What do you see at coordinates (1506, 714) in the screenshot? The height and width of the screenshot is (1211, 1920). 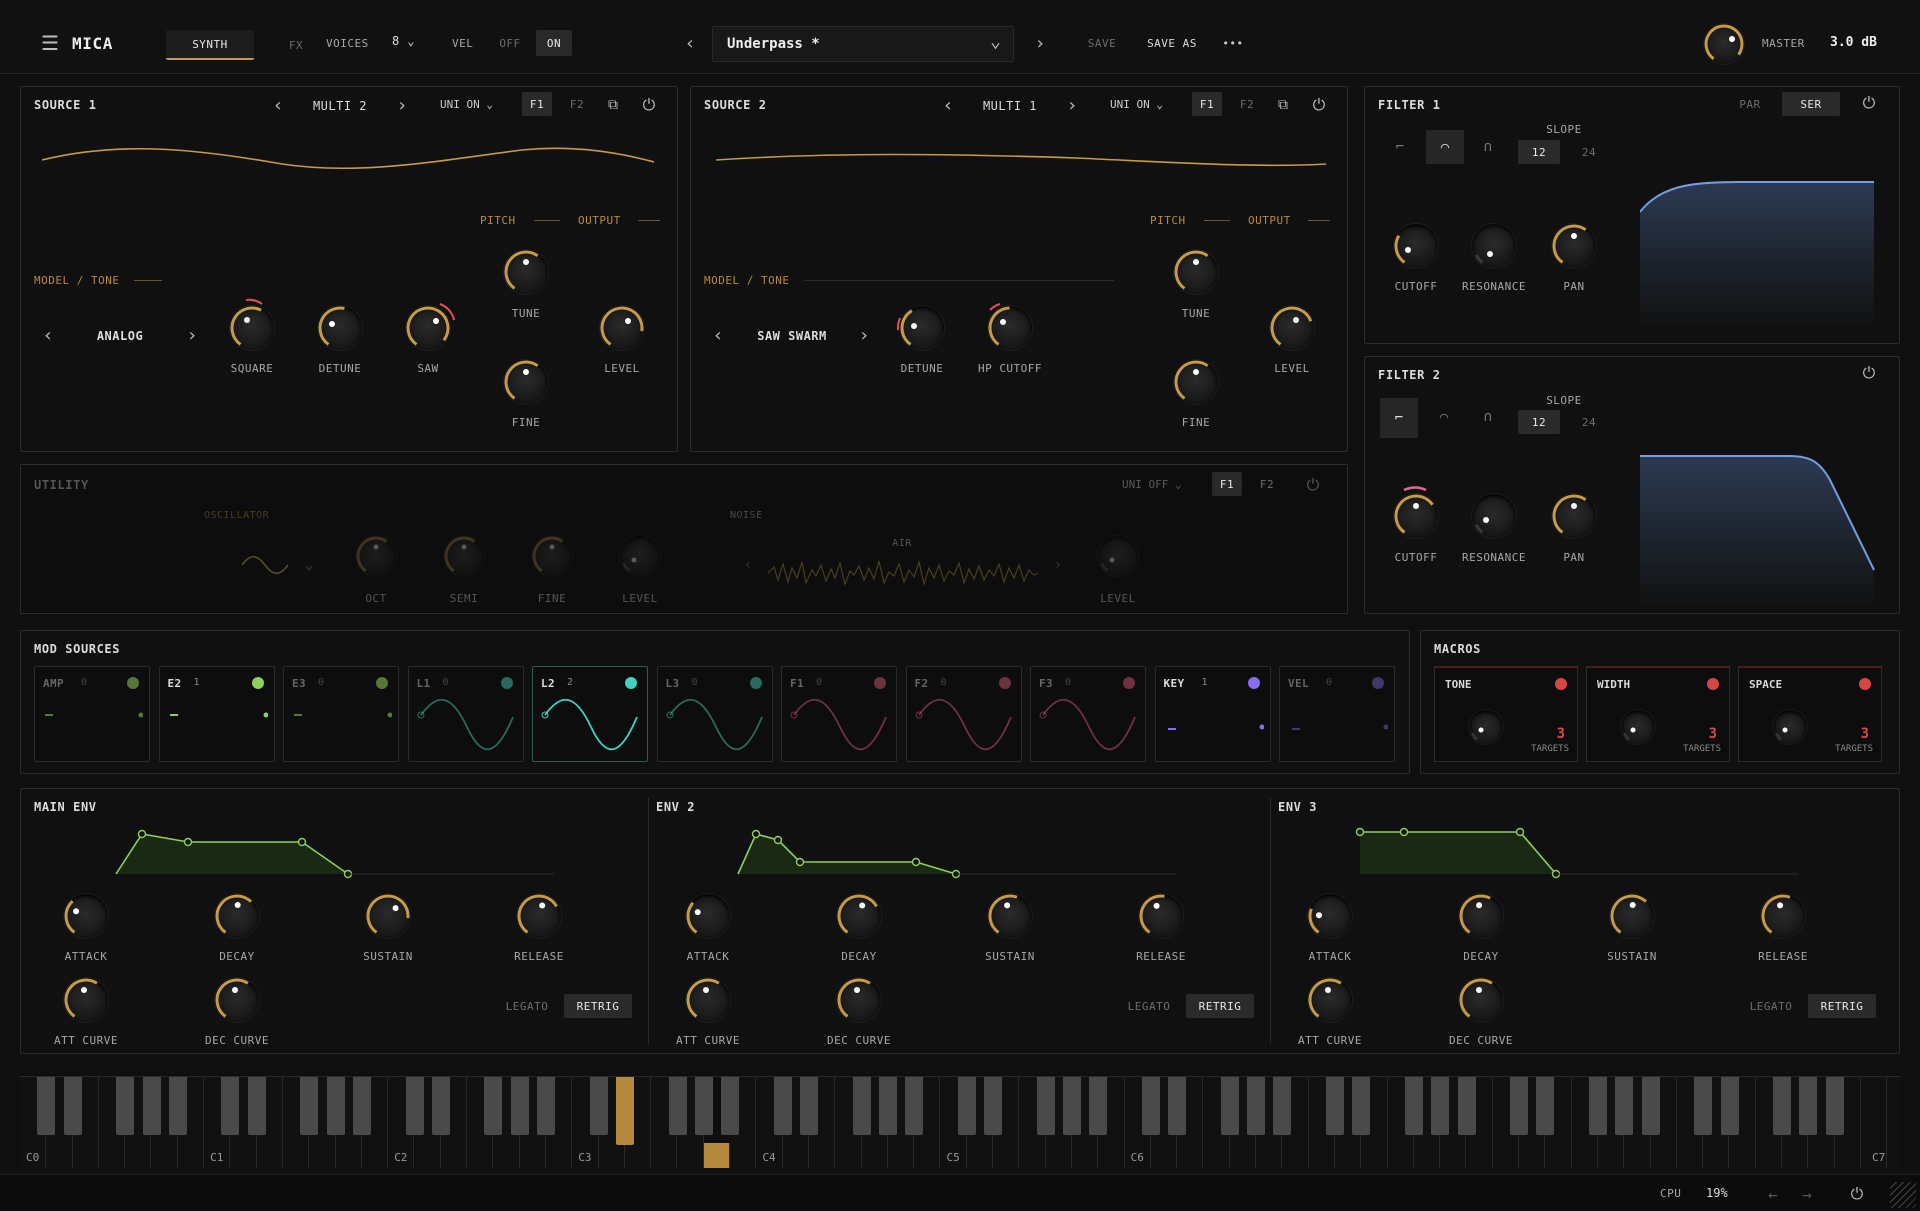 I see `macro-tone: TONE 3 TARGETS` at bounding box center [1506, 714].